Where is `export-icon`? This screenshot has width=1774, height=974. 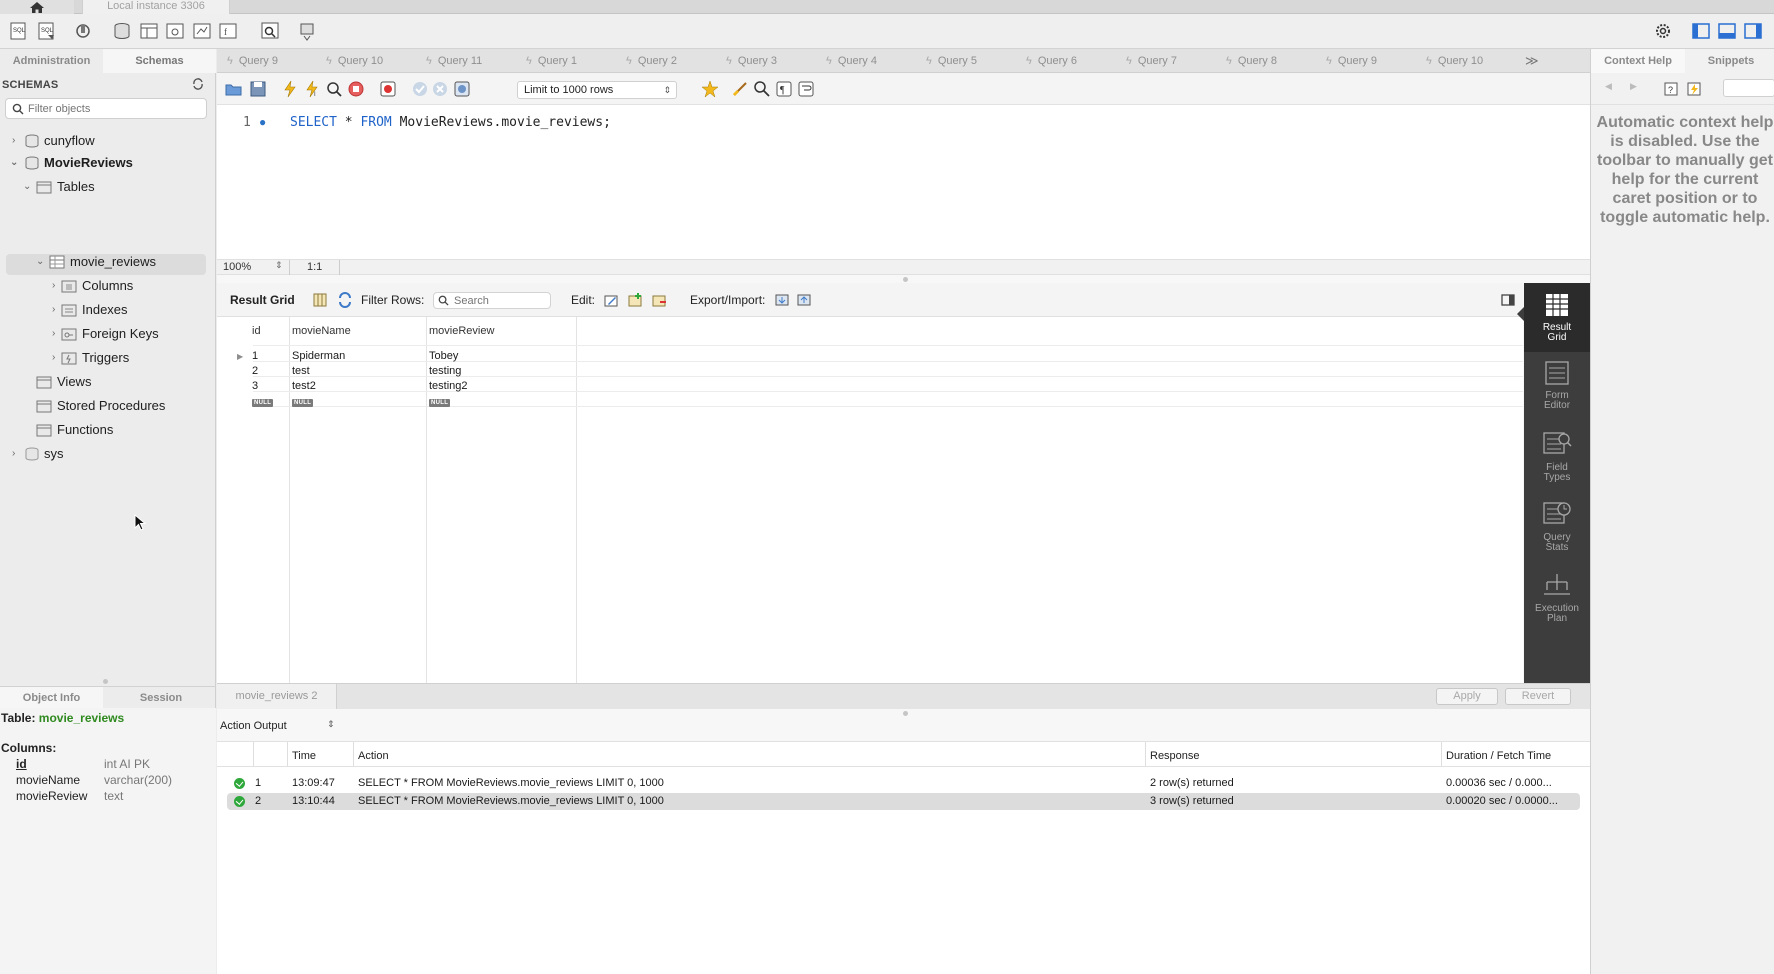
export-icon is located at coordinates (782, 300).